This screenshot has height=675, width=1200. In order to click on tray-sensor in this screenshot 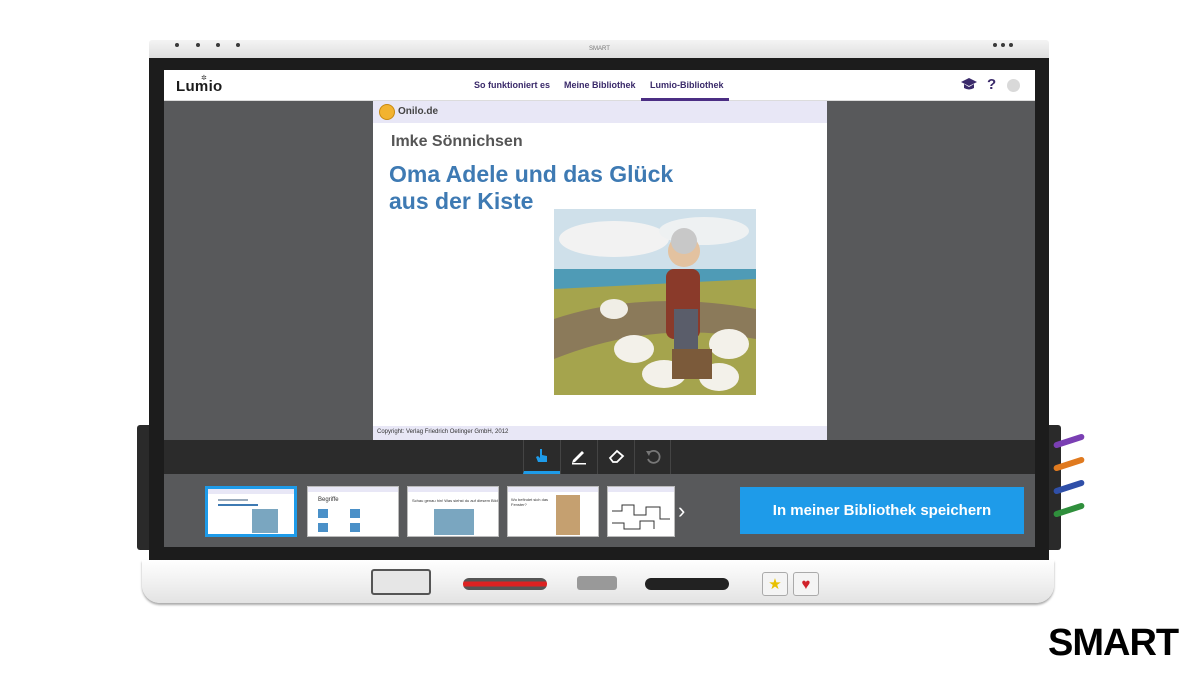, I will do `click(597, 583)`.